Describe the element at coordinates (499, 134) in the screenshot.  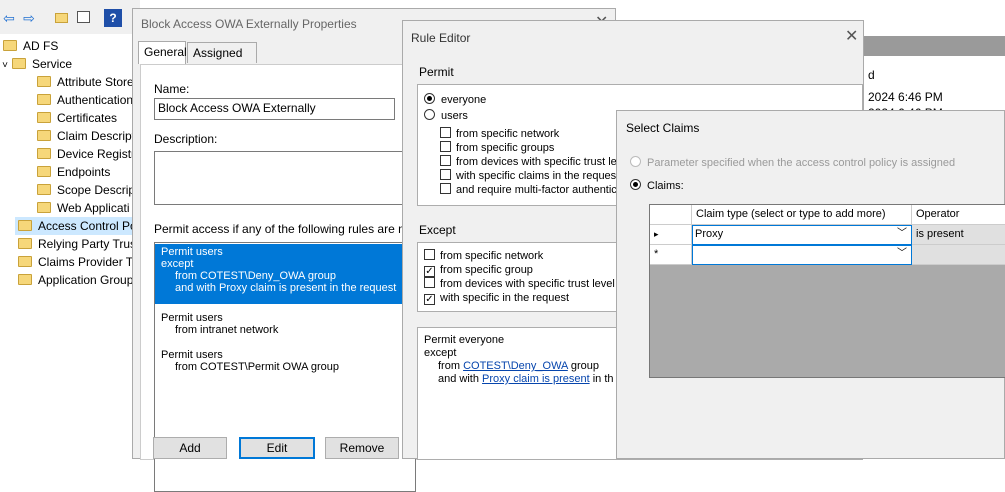
I see `user-option-checkbox: from specific network` at that location.